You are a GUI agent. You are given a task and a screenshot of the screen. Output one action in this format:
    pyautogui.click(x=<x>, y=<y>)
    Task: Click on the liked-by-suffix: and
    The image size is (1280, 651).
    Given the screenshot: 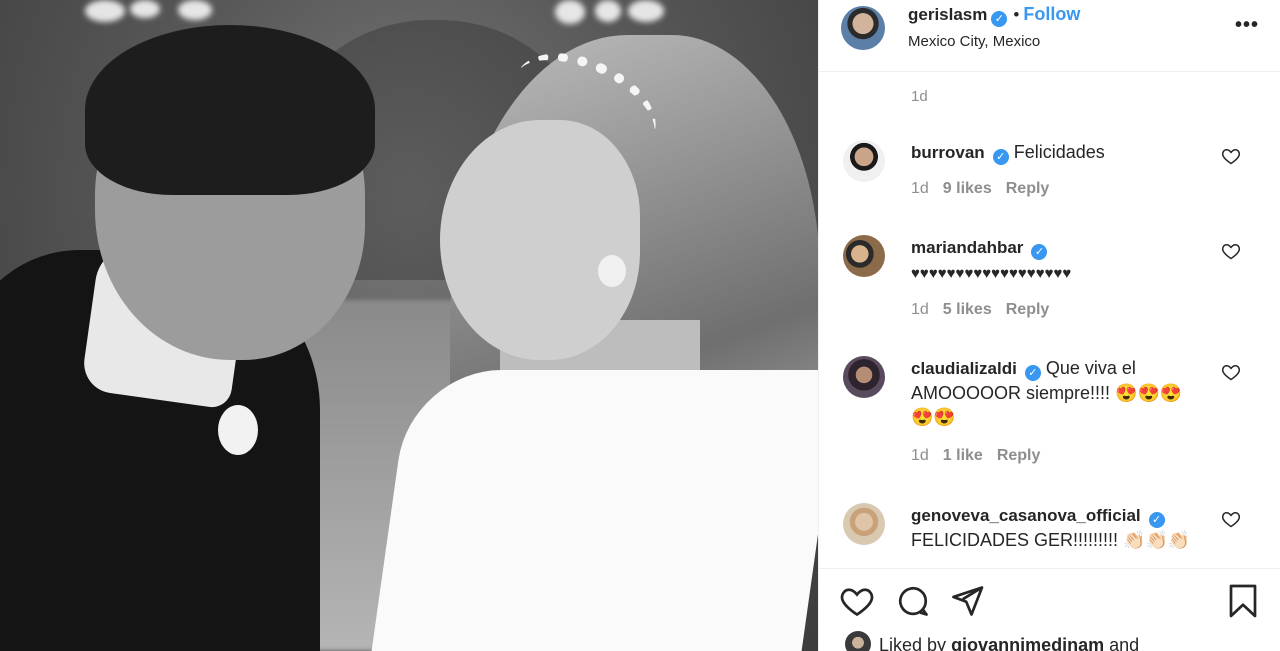 What is the action you would take?
    pyautogui.click(x=1124, y=643)
    